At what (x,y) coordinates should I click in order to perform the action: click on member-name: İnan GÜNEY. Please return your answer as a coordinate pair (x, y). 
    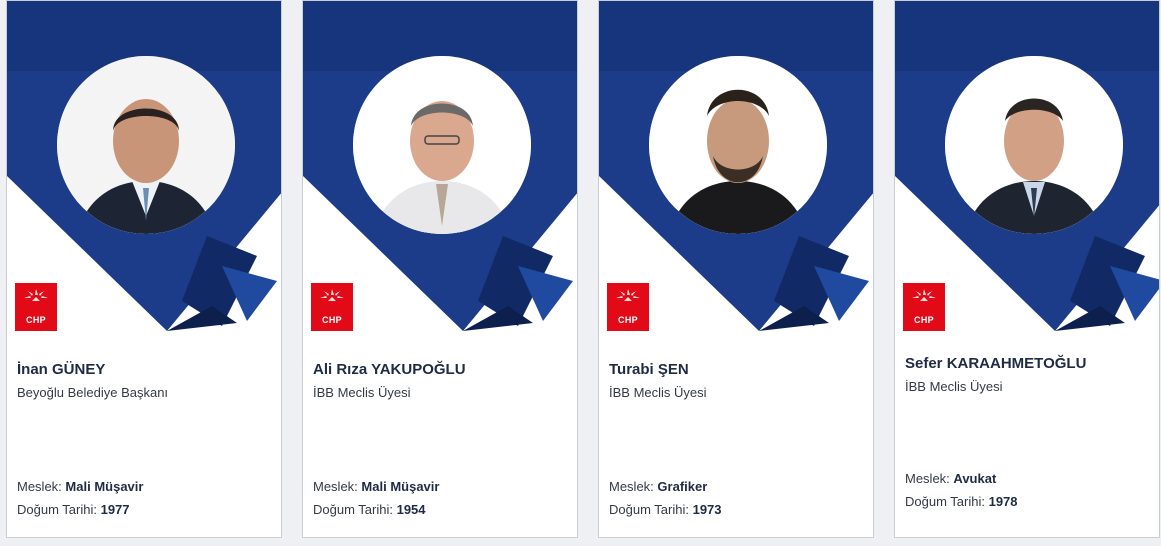
    Looking at the image, I should click on (61, 369).